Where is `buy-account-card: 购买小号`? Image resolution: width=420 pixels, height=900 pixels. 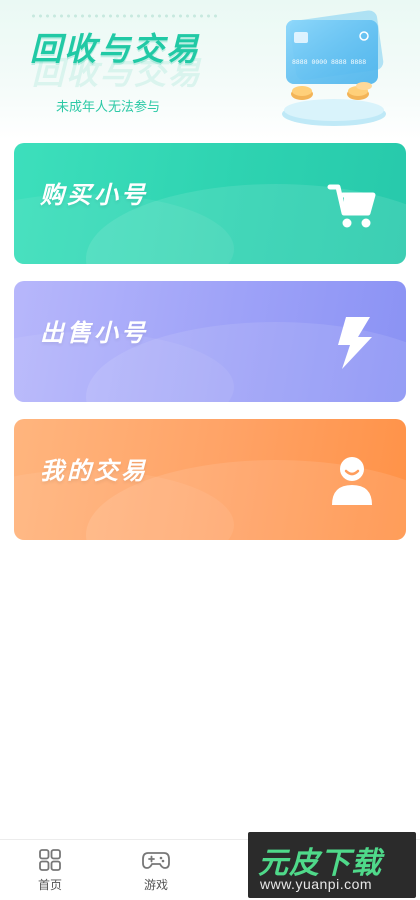
buy-account-card: 购买小号 is located at coordinates (210, 203).